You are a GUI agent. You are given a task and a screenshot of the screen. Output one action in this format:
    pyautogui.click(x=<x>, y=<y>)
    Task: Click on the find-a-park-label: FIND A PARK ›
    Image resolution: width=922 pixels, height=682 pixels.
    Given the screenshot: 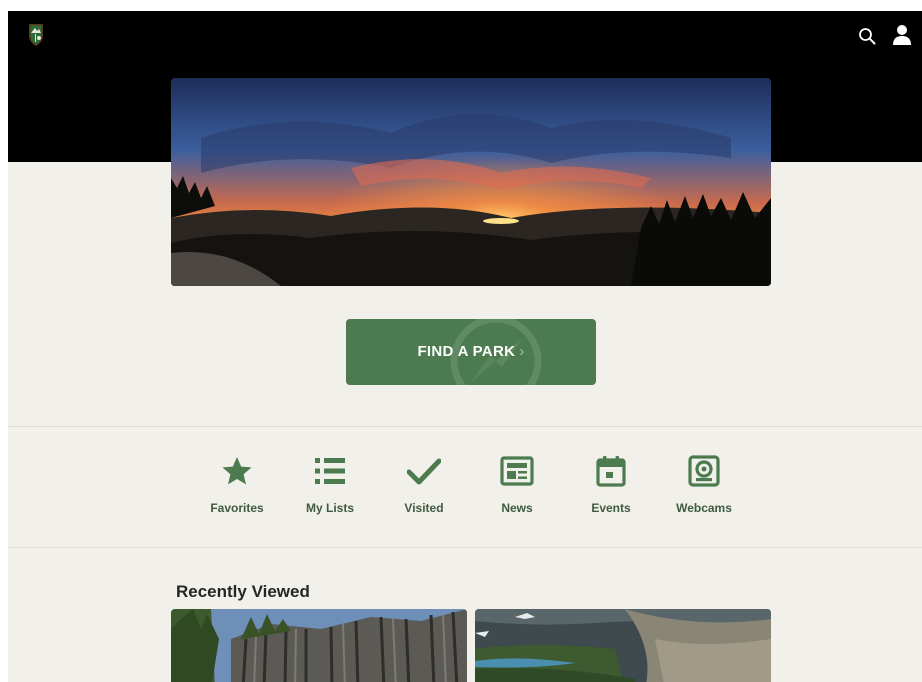 What is the action you would take?
    pyautogui.click(x=471, y=351)
    